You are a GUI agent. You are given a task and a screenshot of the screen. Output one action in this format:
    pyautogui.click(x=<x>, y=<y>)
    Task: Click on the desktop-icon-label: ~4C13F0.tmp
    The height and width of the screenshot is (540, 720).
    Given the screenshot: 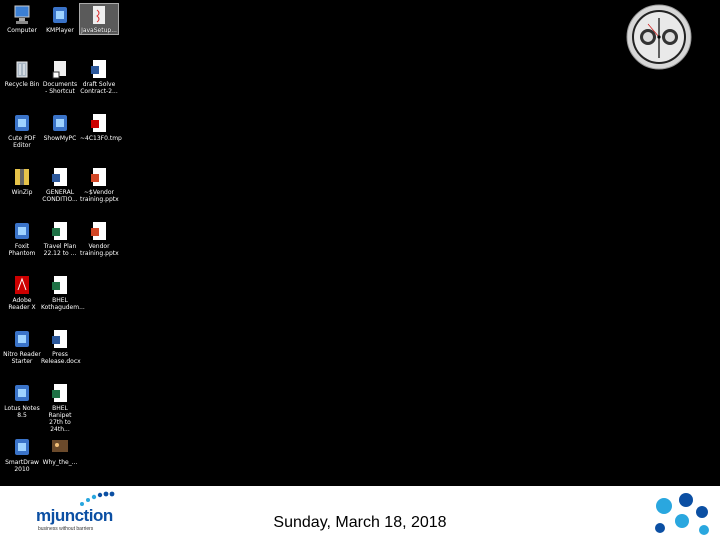 What is the action you would take?
    pyautogui.click(x=101, y=138)
    